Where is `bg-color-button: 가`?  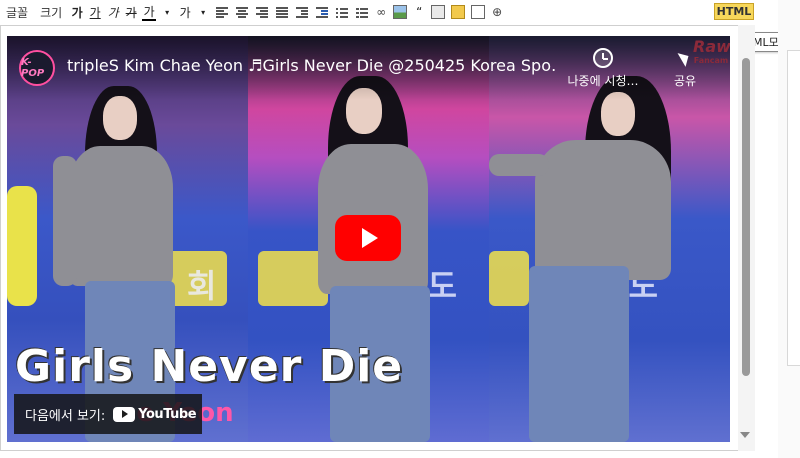
bg-color-button: 가 is located at coordinates (185, 12).